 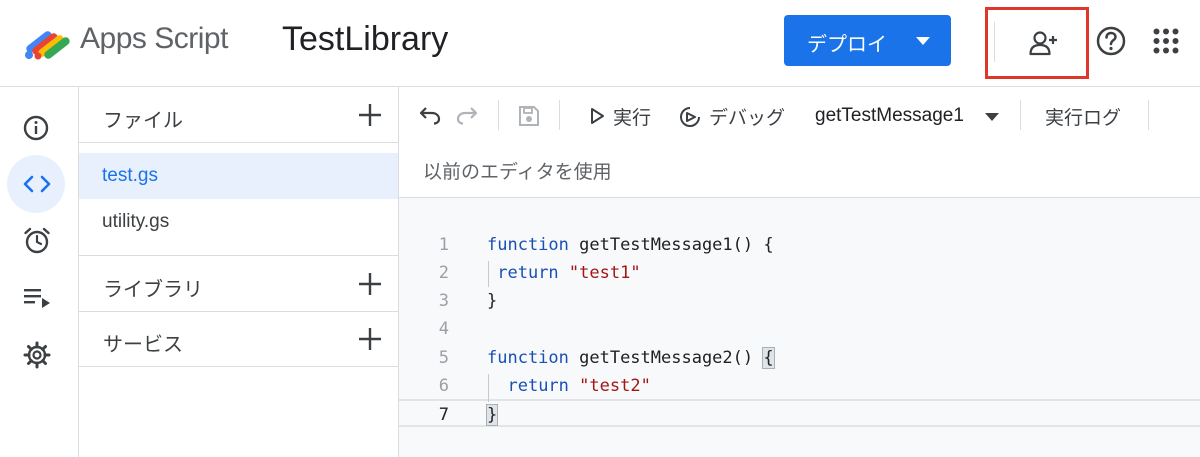 I want to click on brand-name: Apps Script, so click(x=154, y=38).